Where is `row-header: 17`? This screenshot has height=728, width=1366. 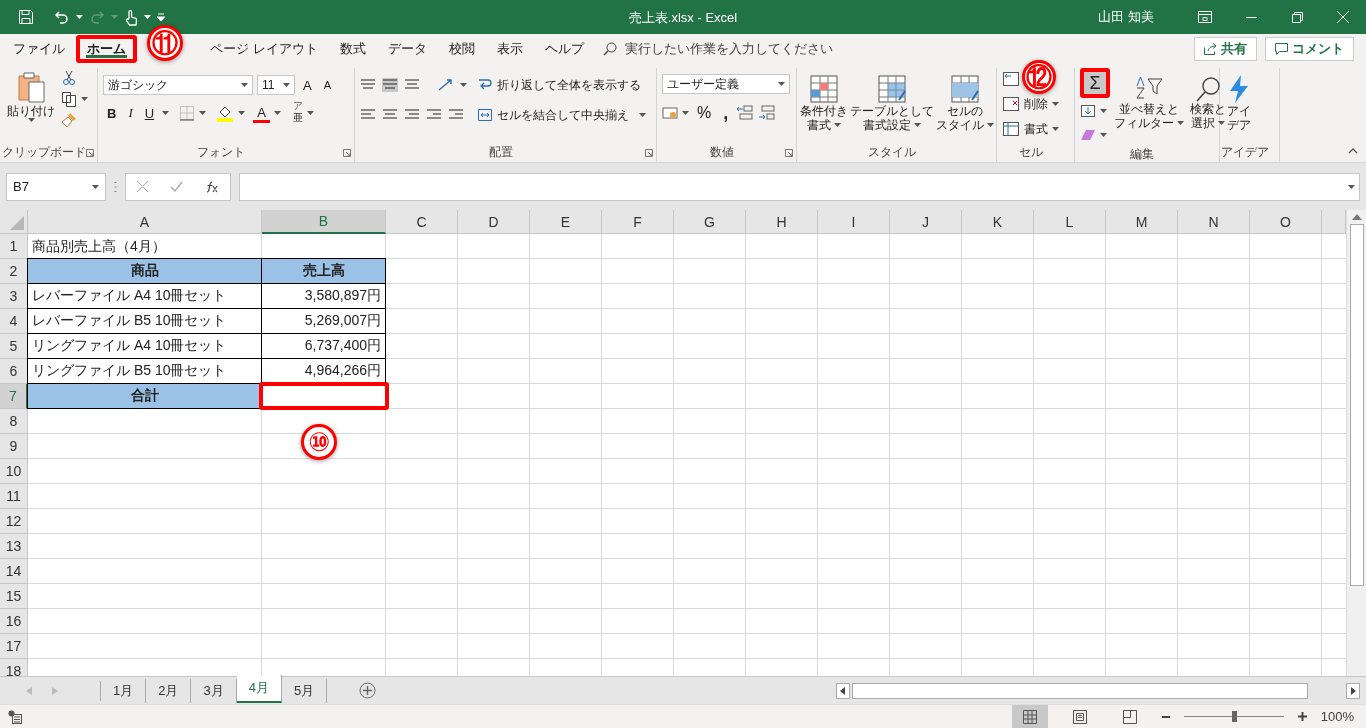
row-header: 17 is located at coordinates (14, 646).